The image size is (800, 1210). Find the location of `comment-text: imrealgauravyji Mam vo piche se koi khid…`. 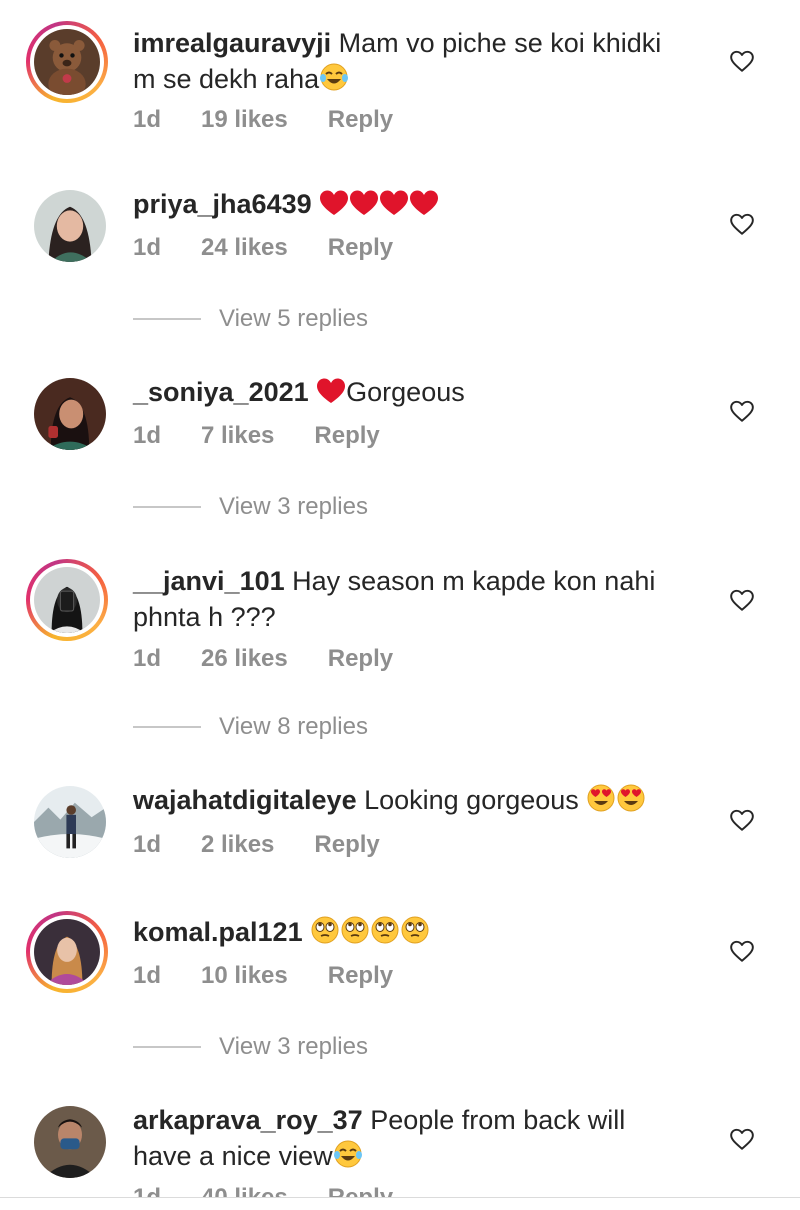

comment-text: imrealgauravyji Mam vo piche se koi khid… is located at coordinates (413, 61).